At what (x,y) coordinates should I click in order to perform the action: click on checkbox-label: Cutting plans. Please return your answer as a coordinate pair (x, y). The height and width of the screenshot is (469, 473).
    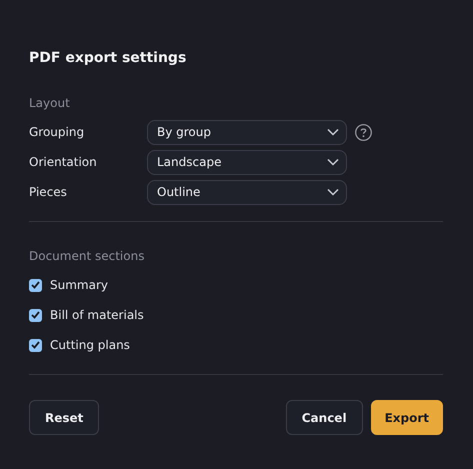
    Looking at the image, I should click on (90, 345).